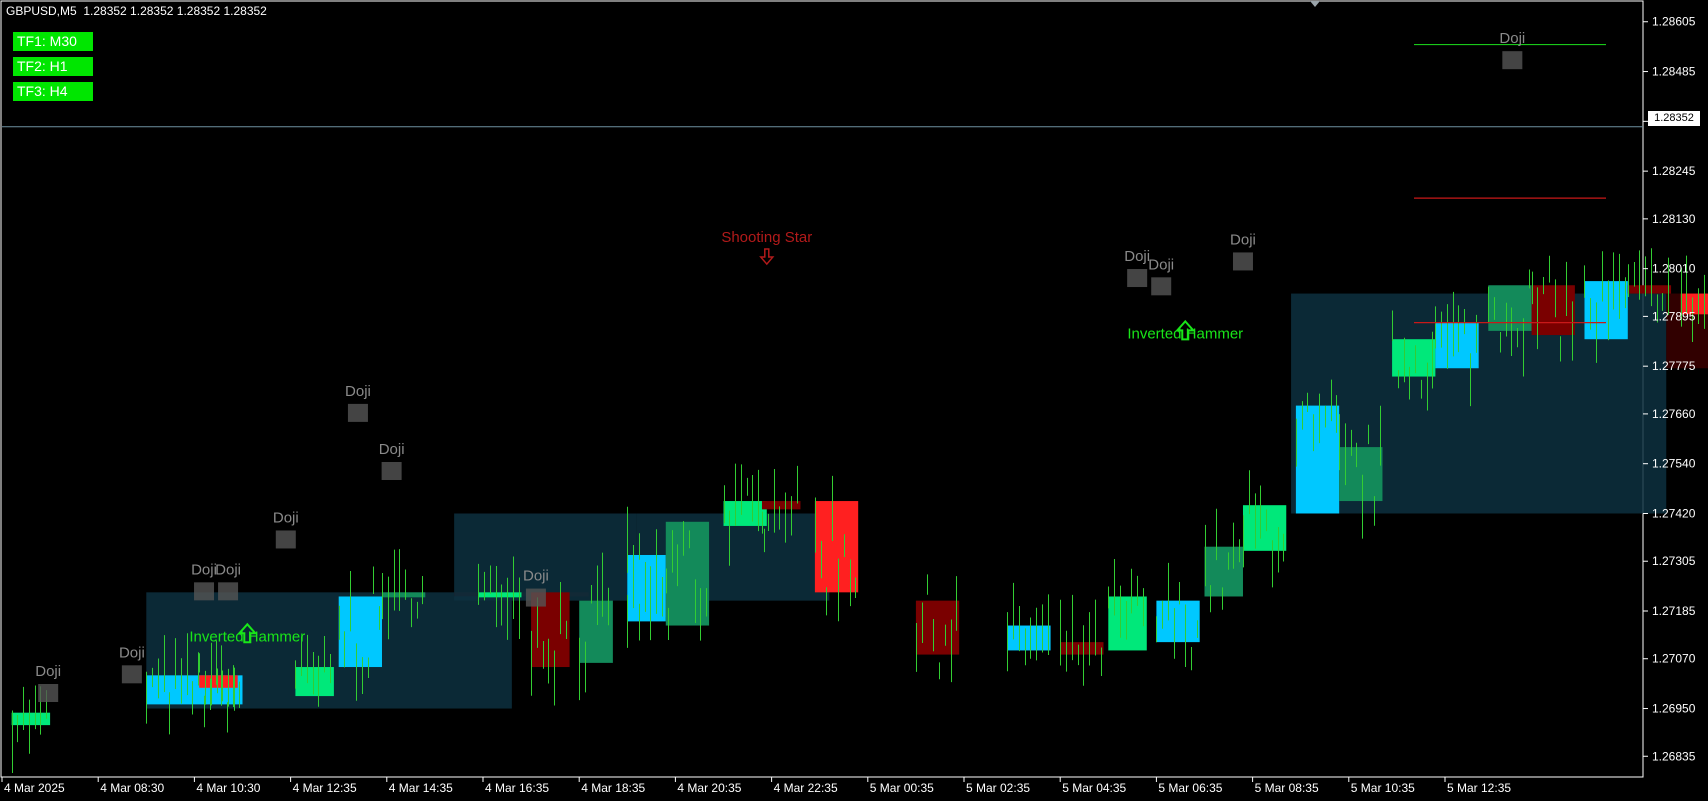 The image size is (1708, 801). What do you see at coordinates (325, 788) in the screenshot?
I see `x-tick-label: 4 Mar 12:35` at bounding box center [325, 788].